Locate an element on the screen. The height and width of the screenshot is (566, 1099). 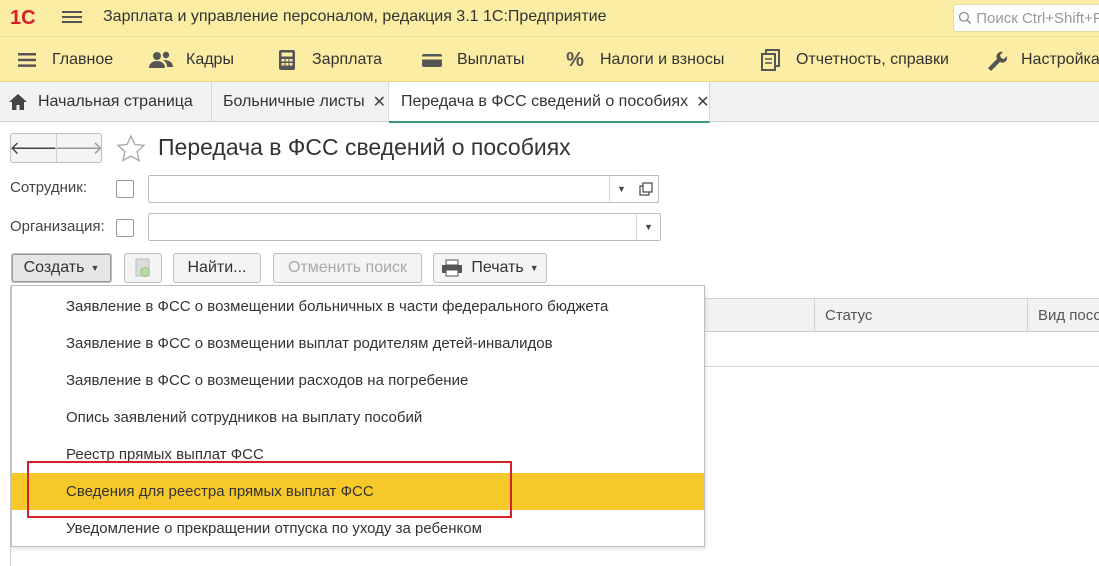
1c-logo: 1С is located at coordinates (29, 17).